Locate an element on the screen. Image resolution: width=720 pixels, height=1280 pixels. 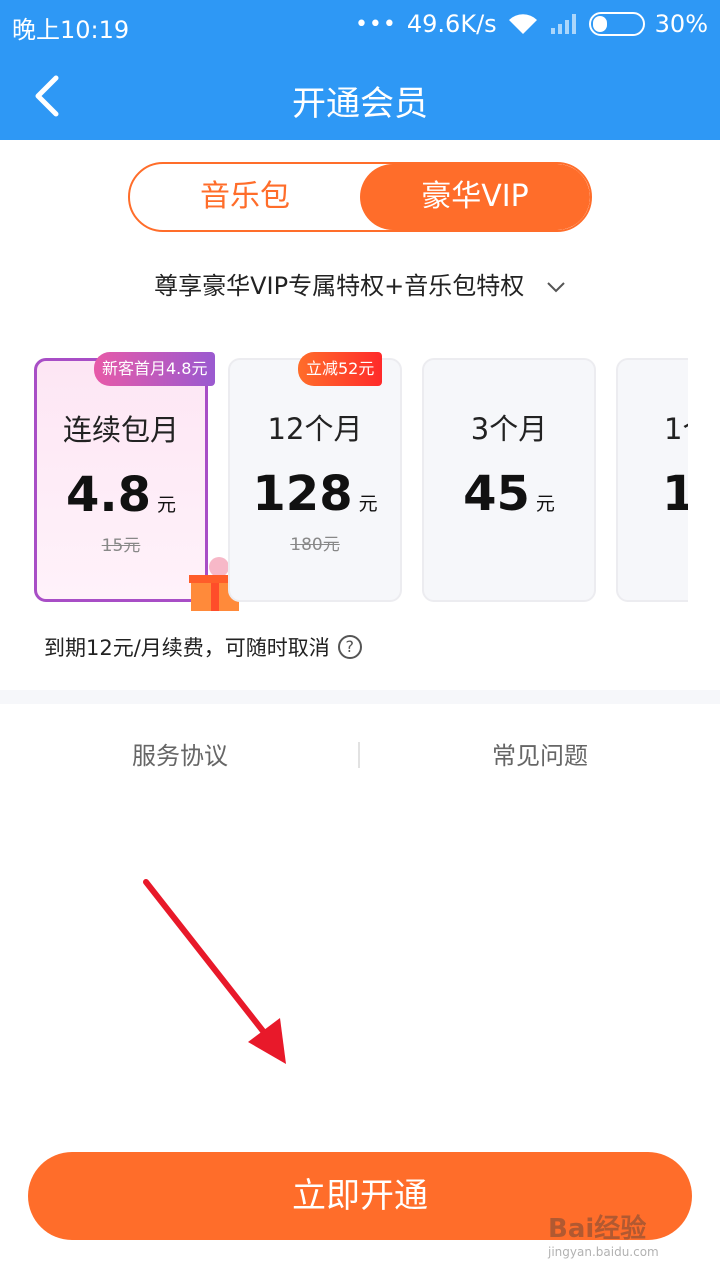
plan-price: 128 元 is located at coordinates (315, 494).